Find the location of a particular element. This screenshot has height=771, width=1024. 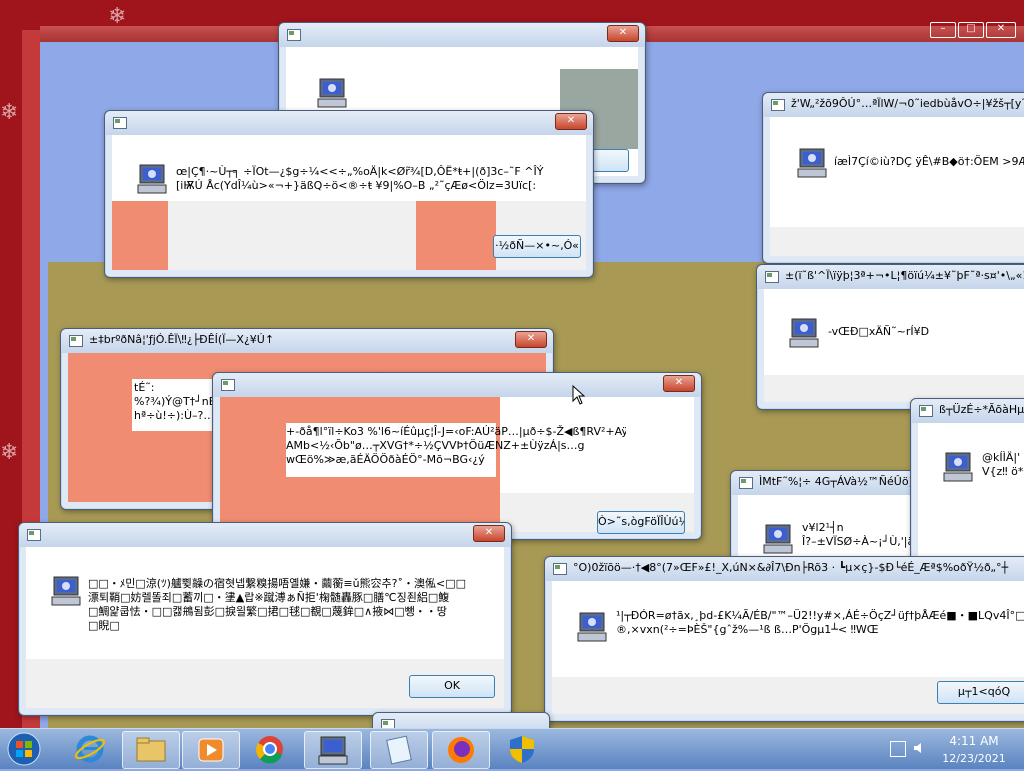

clock-time: 4:11 AM is located at coordinates (974, 741).